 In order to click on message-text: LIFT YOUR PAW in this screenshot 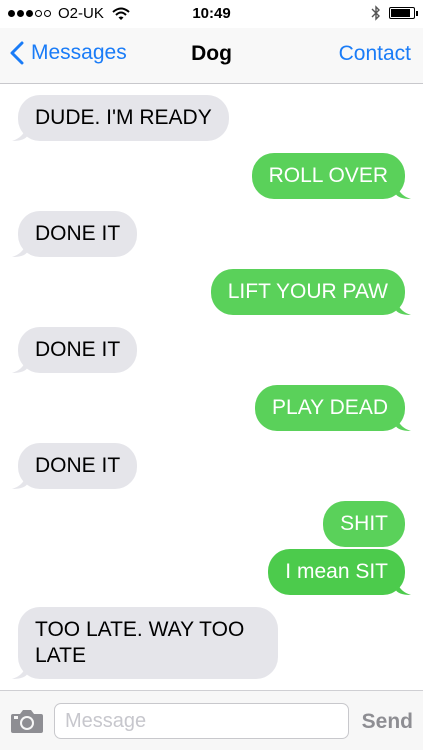, I will do `click(307, 291)`.